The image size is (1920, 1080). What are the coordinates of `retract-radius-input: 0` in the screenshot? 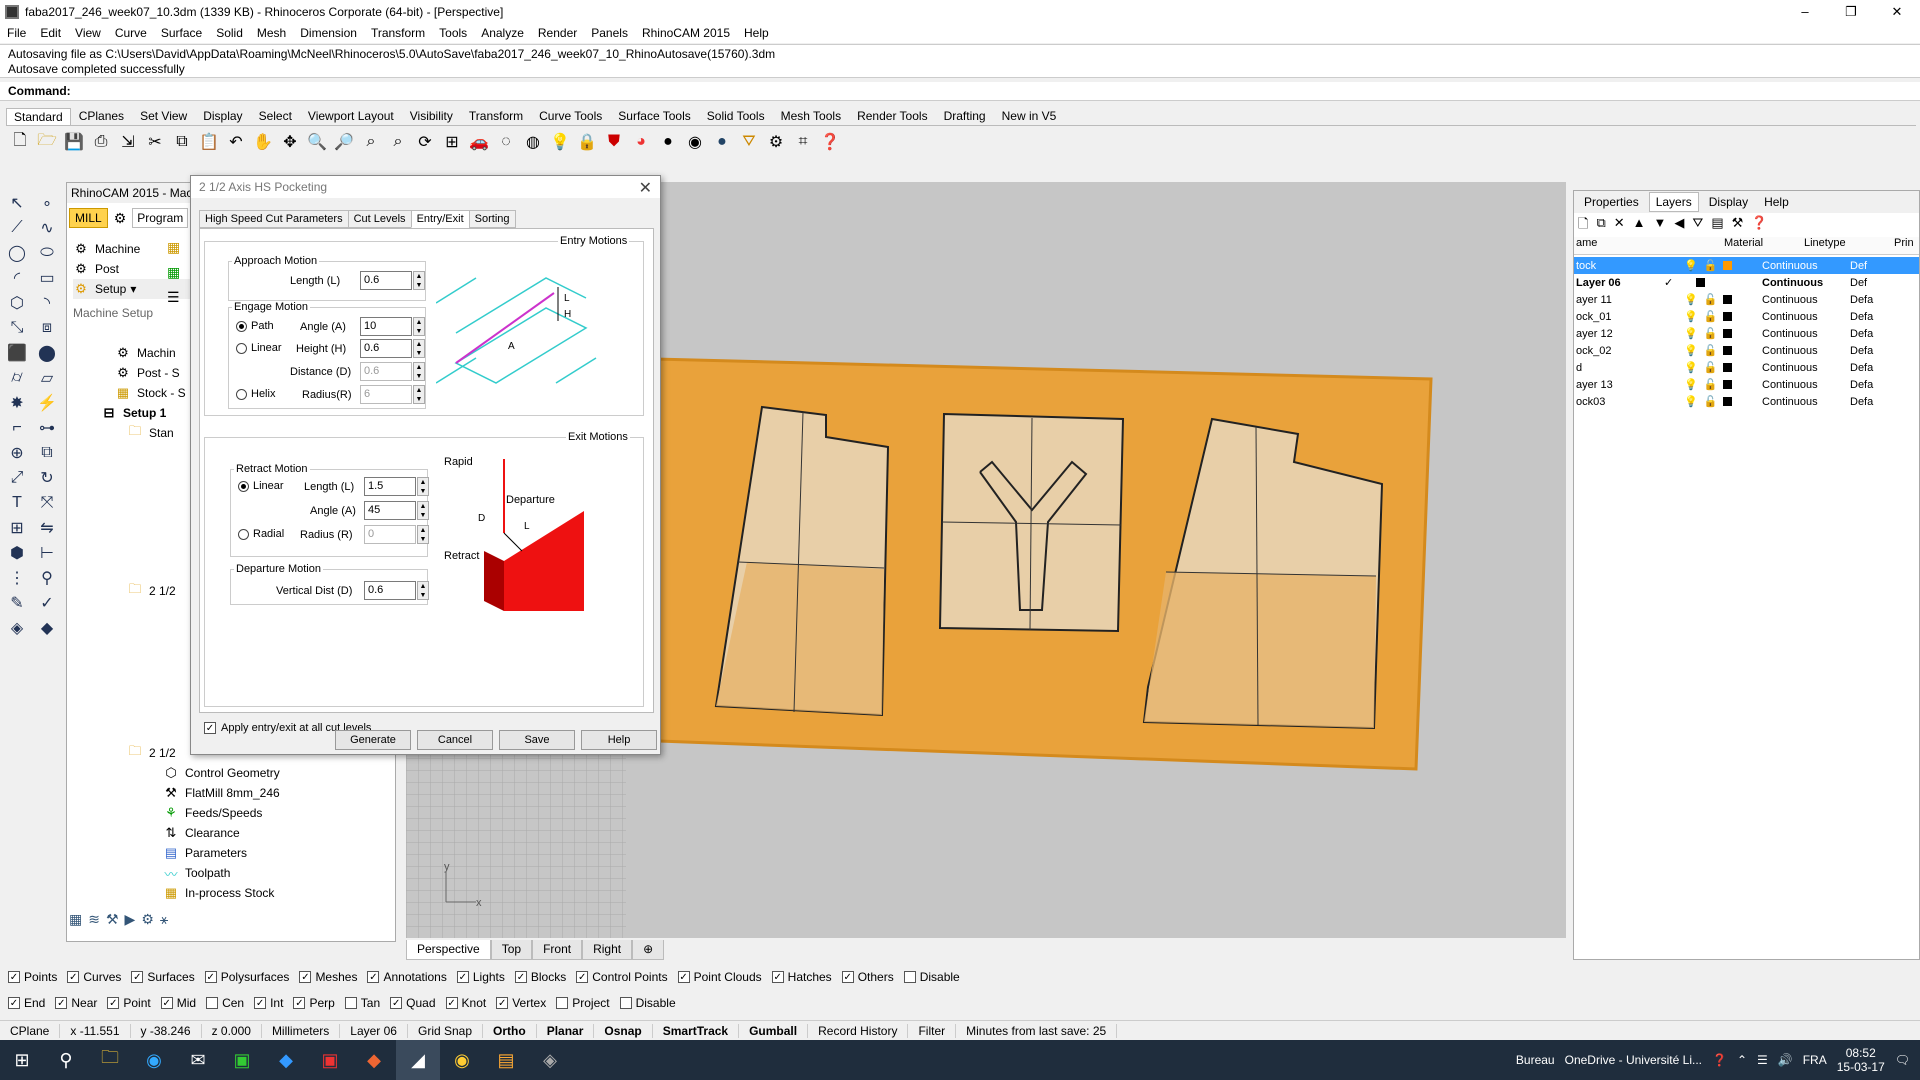 It's located at (390, 534).